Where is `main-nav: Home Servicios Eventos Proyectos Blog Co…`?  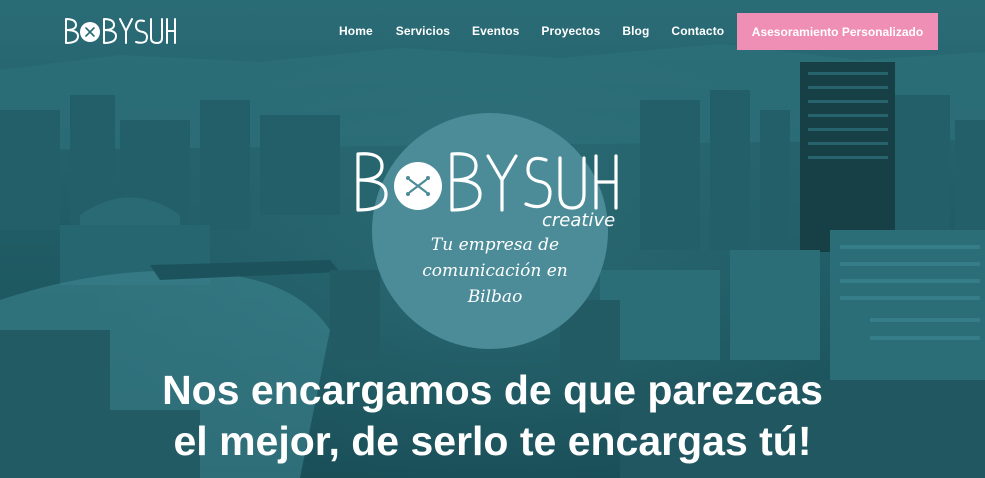
main-nav: Home Servicios Eventos Proyectos Blog Co… is located at coordinates (531, 31).